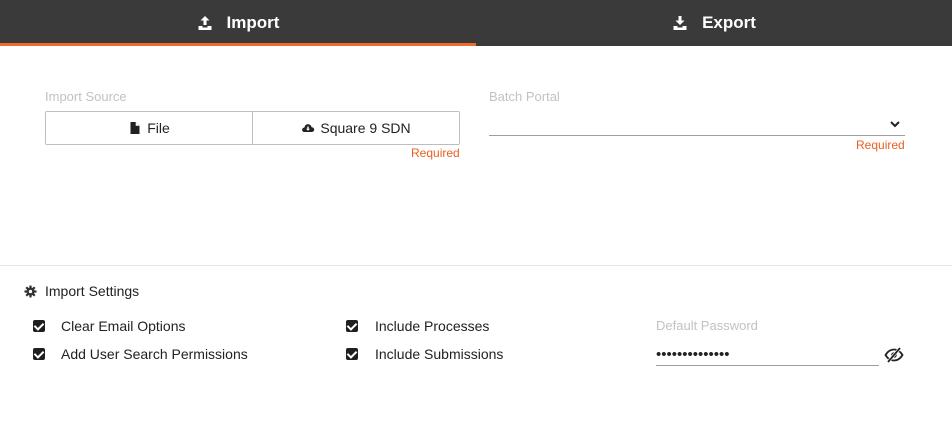 The width and height of the screenshot is (952, 428). I want to click on square9-sdn-button: Square 9 SDN, so click(355, 128).